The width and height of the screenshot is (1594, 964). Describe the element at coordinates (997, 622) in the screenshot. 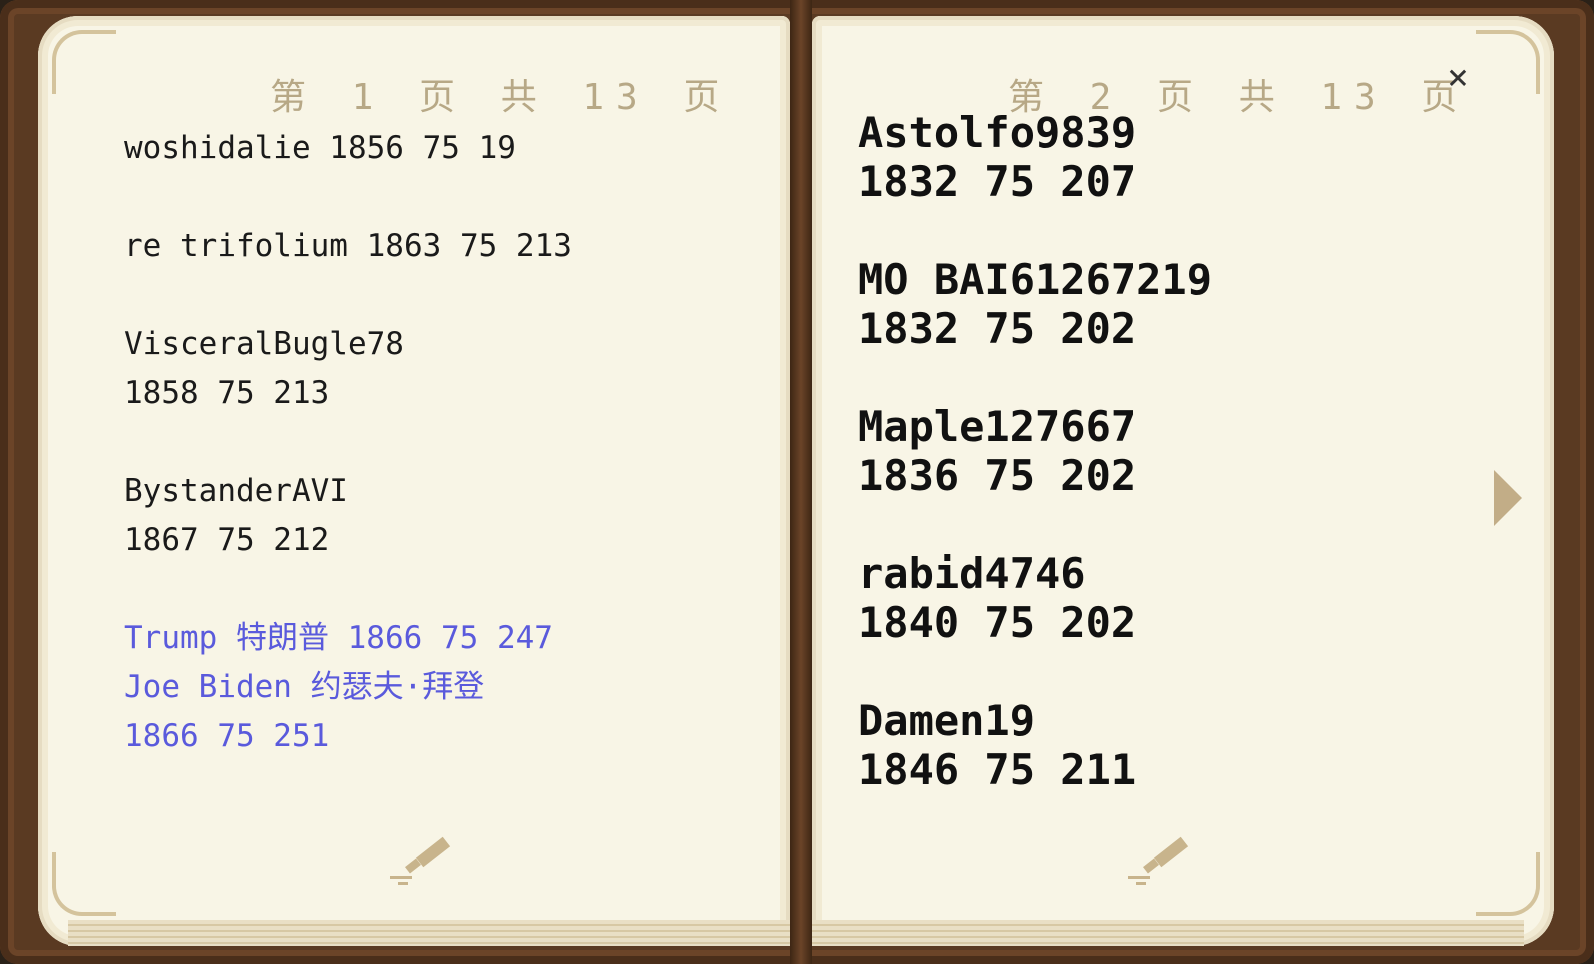

I see `entry-line: 1840 75 202` at that location.